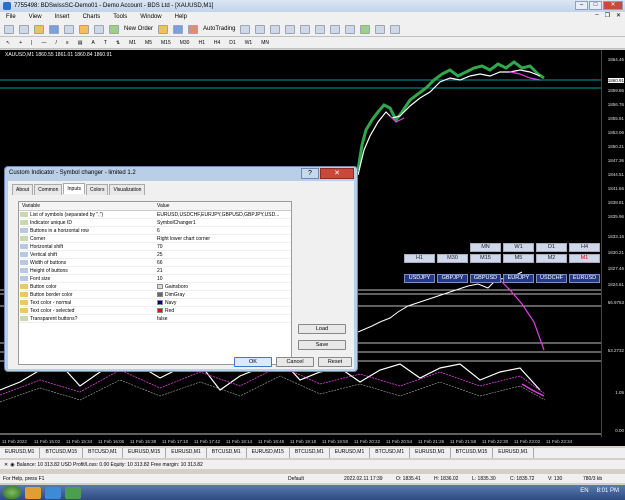 The image size is (625, 500). Describe the element at coordinates (92, 43) in the screenshot. I see `text-icon: A` at that location.